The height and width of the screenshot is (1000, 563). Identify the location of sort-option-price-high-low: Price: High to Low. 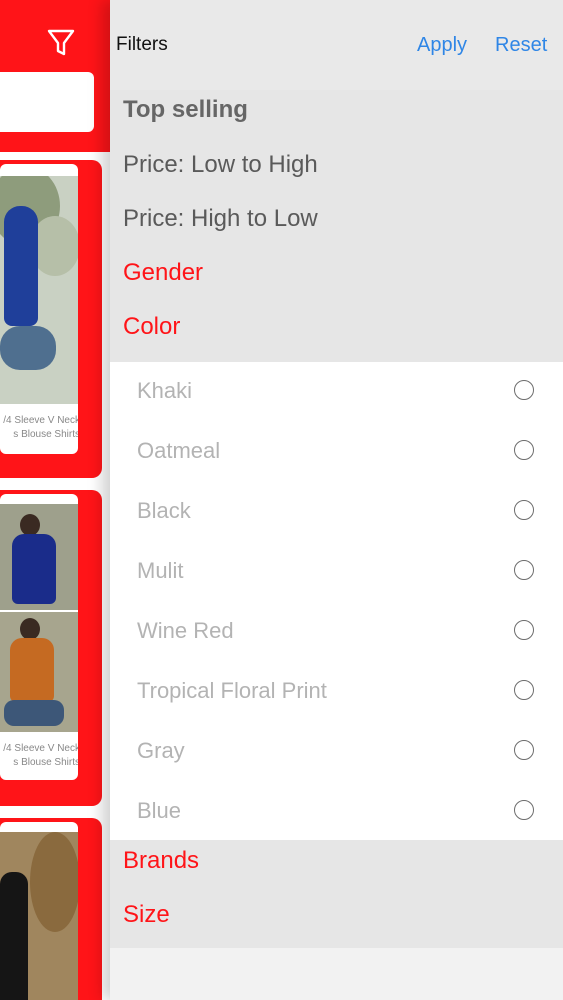
(220, 219).